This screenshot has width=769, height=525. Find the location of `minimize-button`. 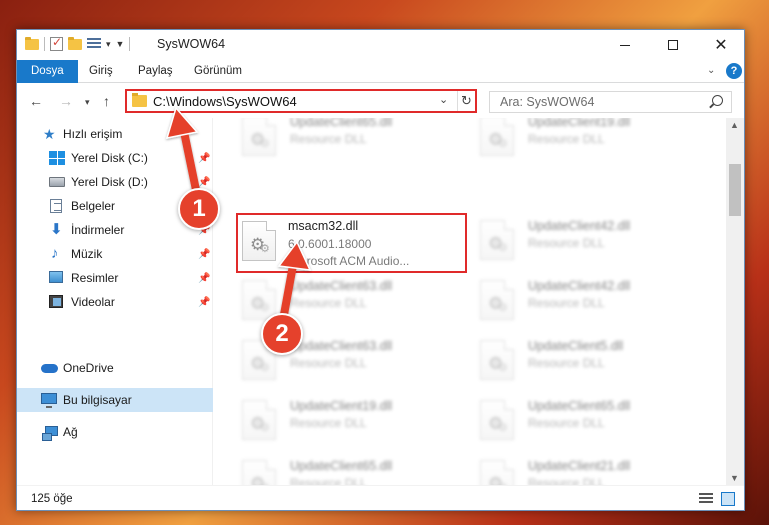

minimize-button is located at coordinates (625, 45).